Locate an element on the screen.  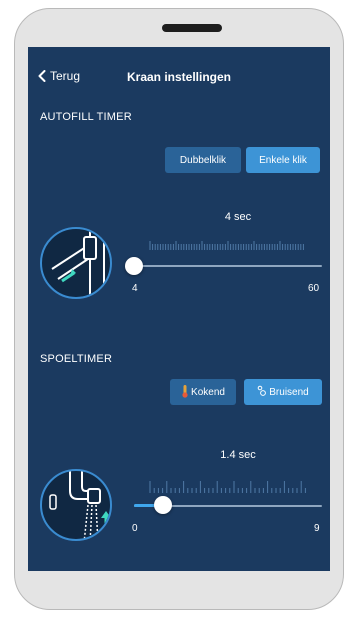
page-title: Kraan instellingen is located at coordinates (179, 77).